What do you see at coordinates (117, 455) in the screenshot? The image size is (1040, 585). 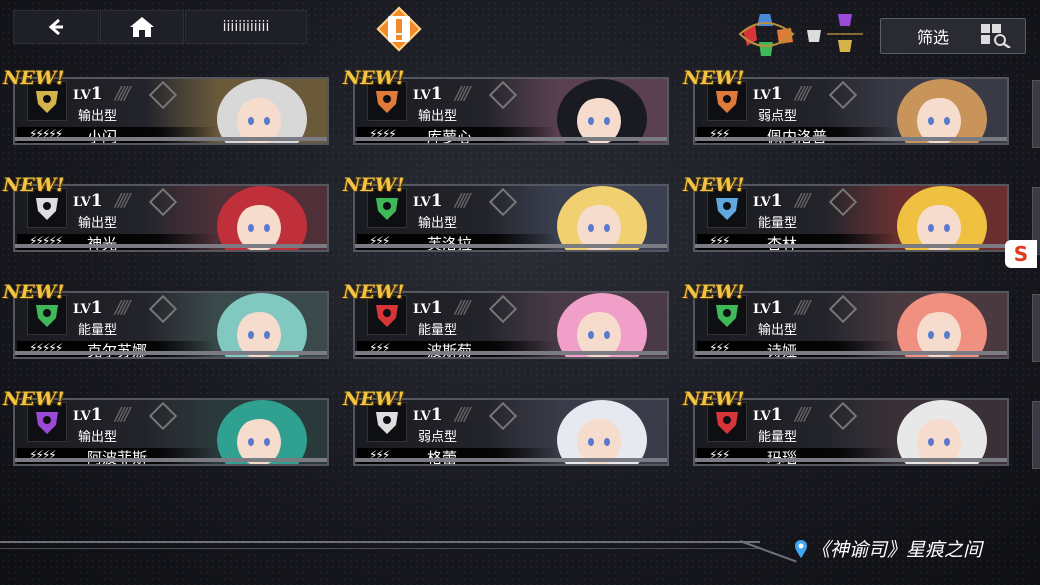 I see `character-name: 阿波菲斯` at bounding box center [117, 455].